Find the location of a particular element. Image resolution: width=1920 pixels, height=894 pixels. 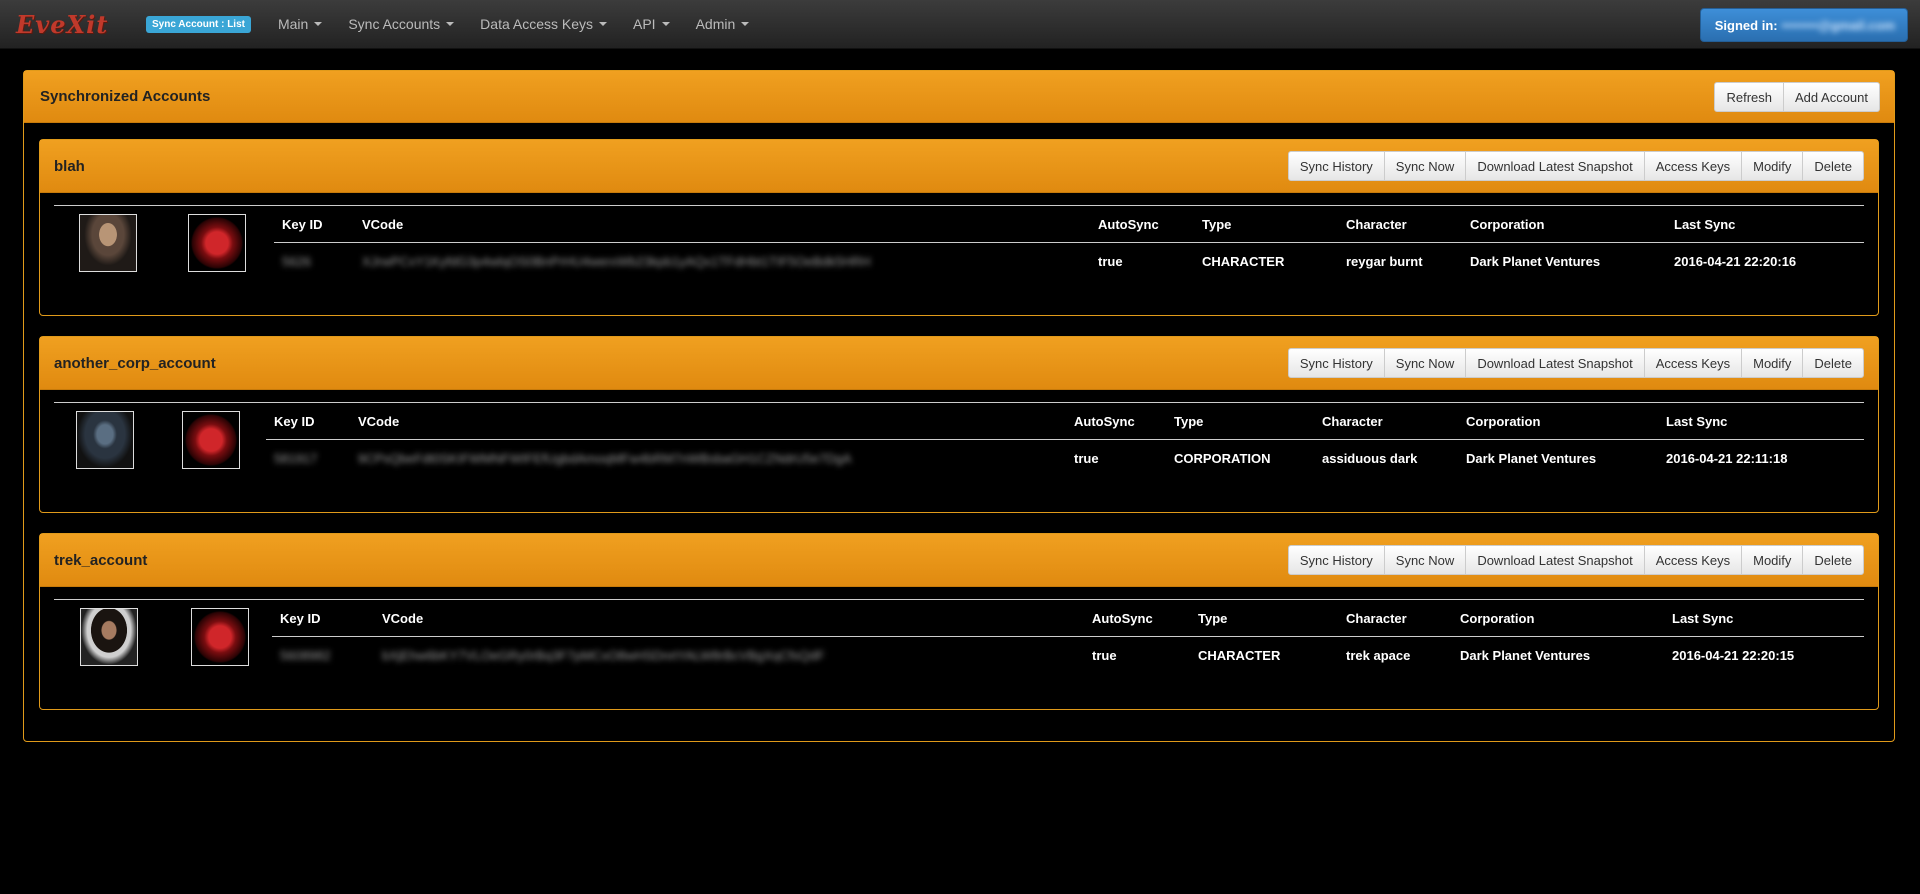

nav-api: API is located at coordinates (651, 24).